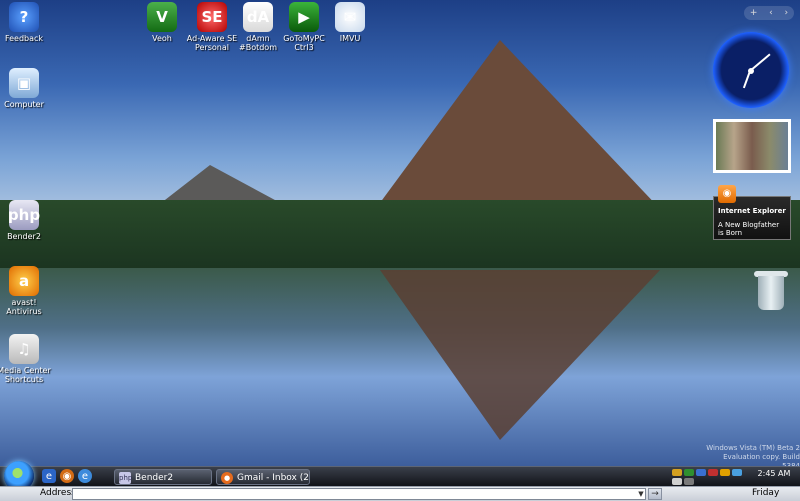 This screenshot has height=501, width=800. I want to click on clock-gadget, so click(751, 70).